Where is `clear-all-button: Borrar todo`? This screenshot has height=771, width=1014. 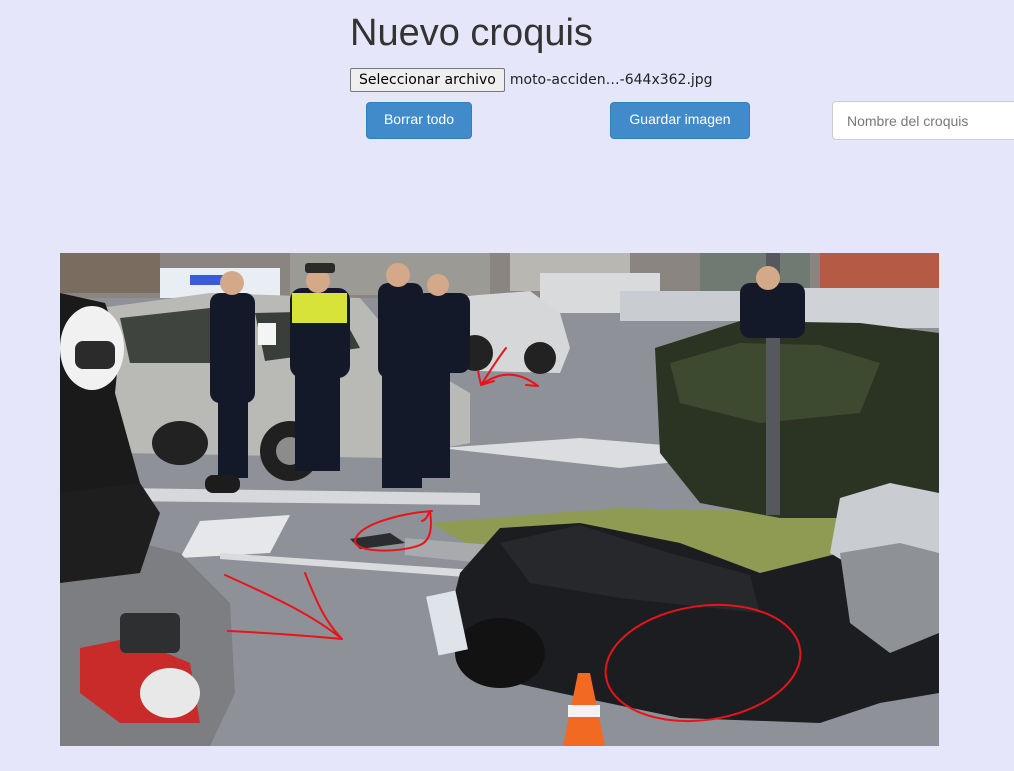
clear-all-button: Borrar todo is located at coordinates (419, 120).